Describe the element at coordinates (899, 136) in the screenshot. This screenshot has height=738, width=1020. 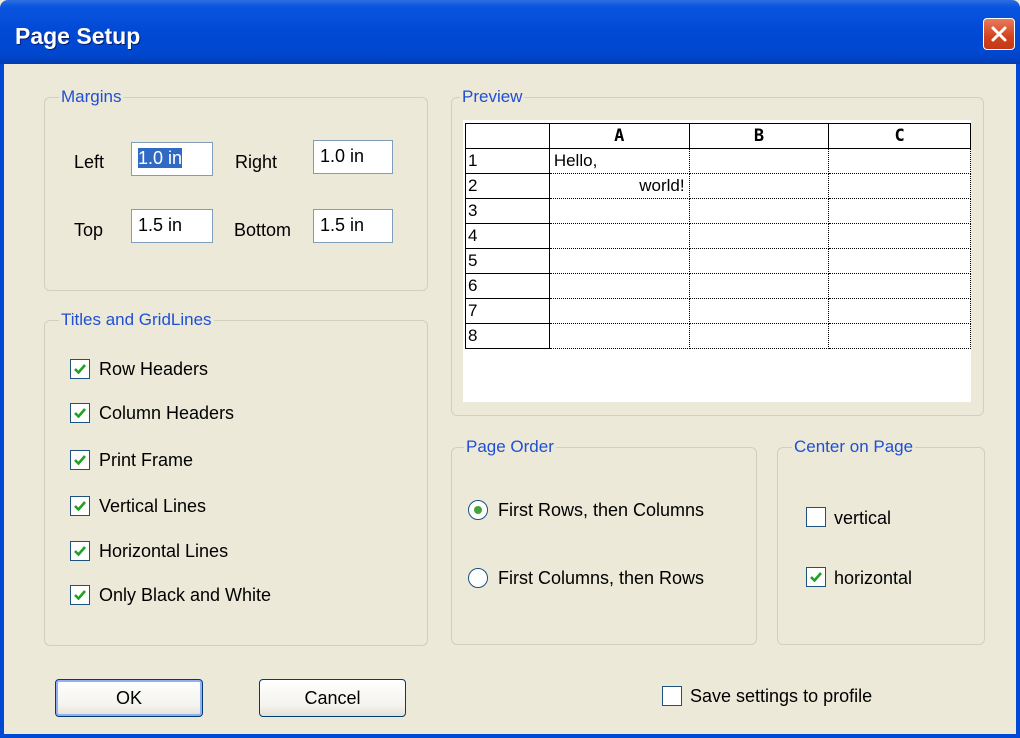
I see `column-header: C` at that location.